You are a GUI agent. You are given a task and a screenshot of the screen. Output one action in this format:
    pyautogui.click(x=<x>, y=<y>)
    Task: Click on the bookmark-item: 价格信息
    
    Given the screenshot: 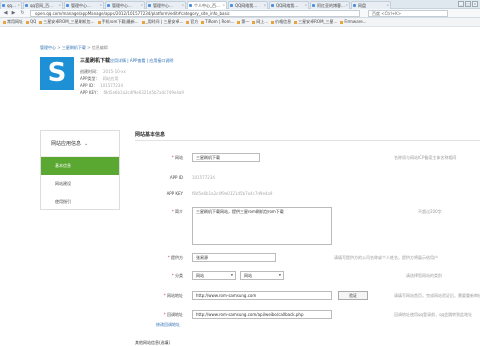 What is the action you would take?
    pyautogui.click(x=281, y=22)
    